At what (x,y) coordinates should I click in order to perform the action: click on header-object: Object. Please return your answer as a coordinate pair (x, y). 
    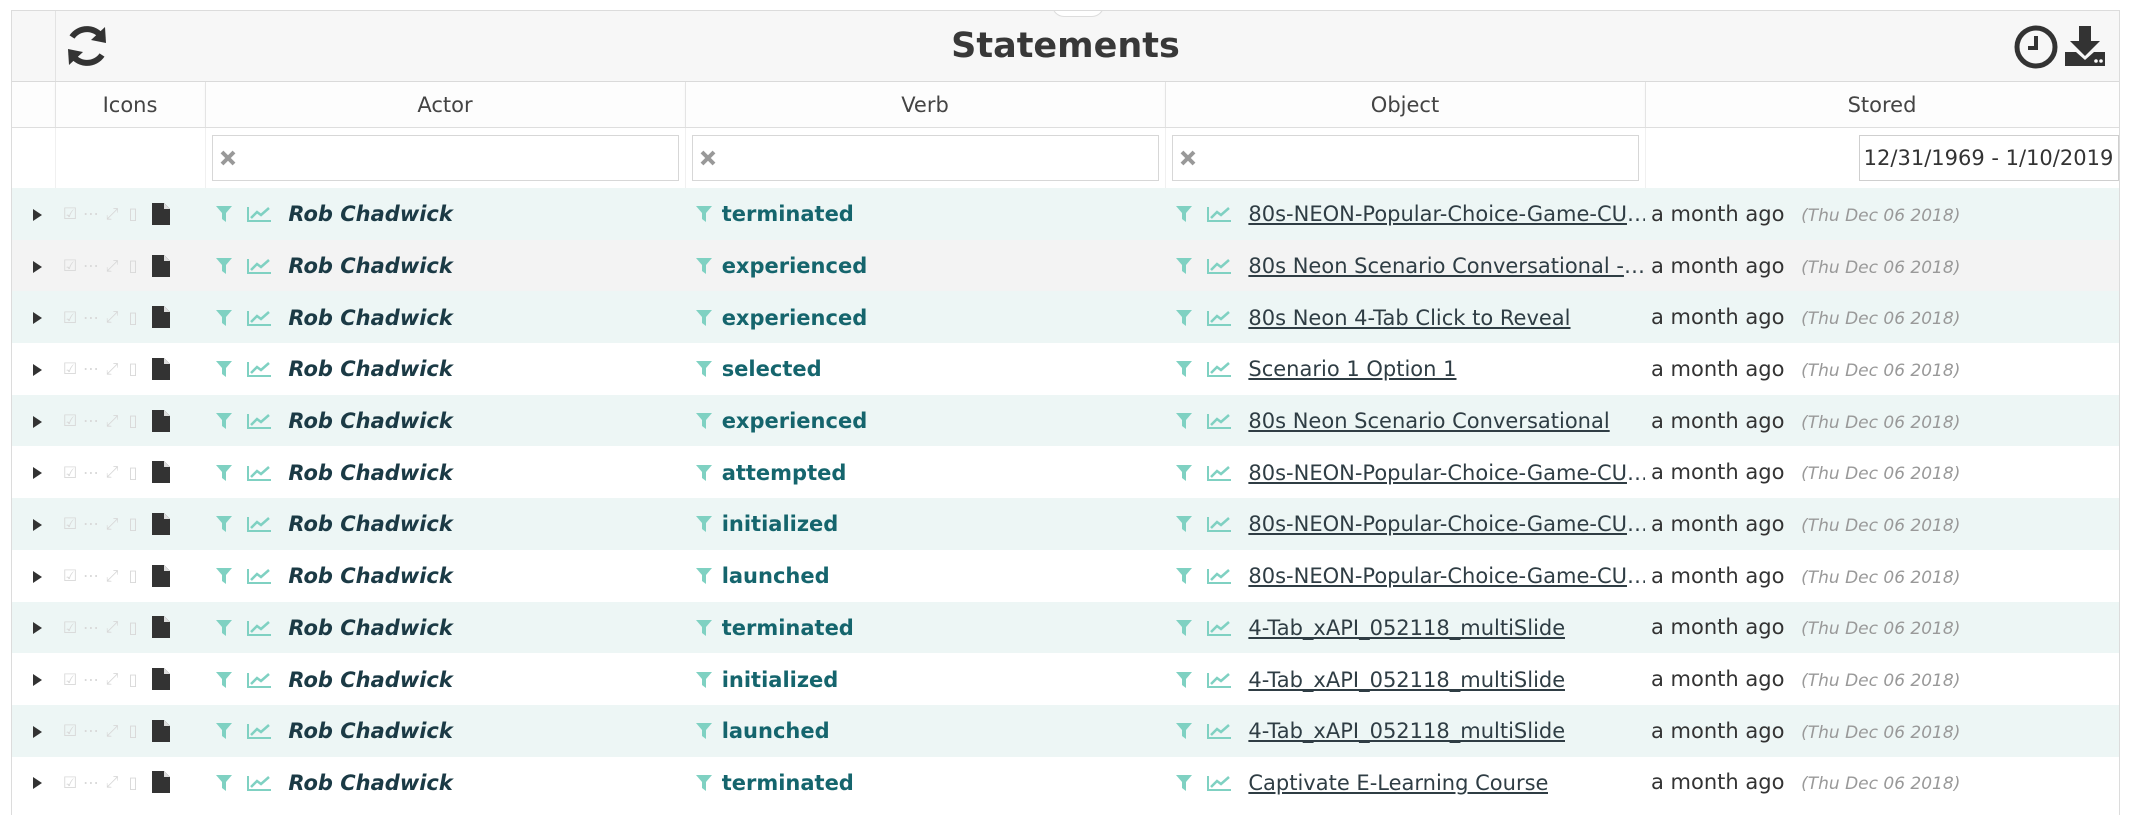
    Looking at the image, I should click on (1405, 105).